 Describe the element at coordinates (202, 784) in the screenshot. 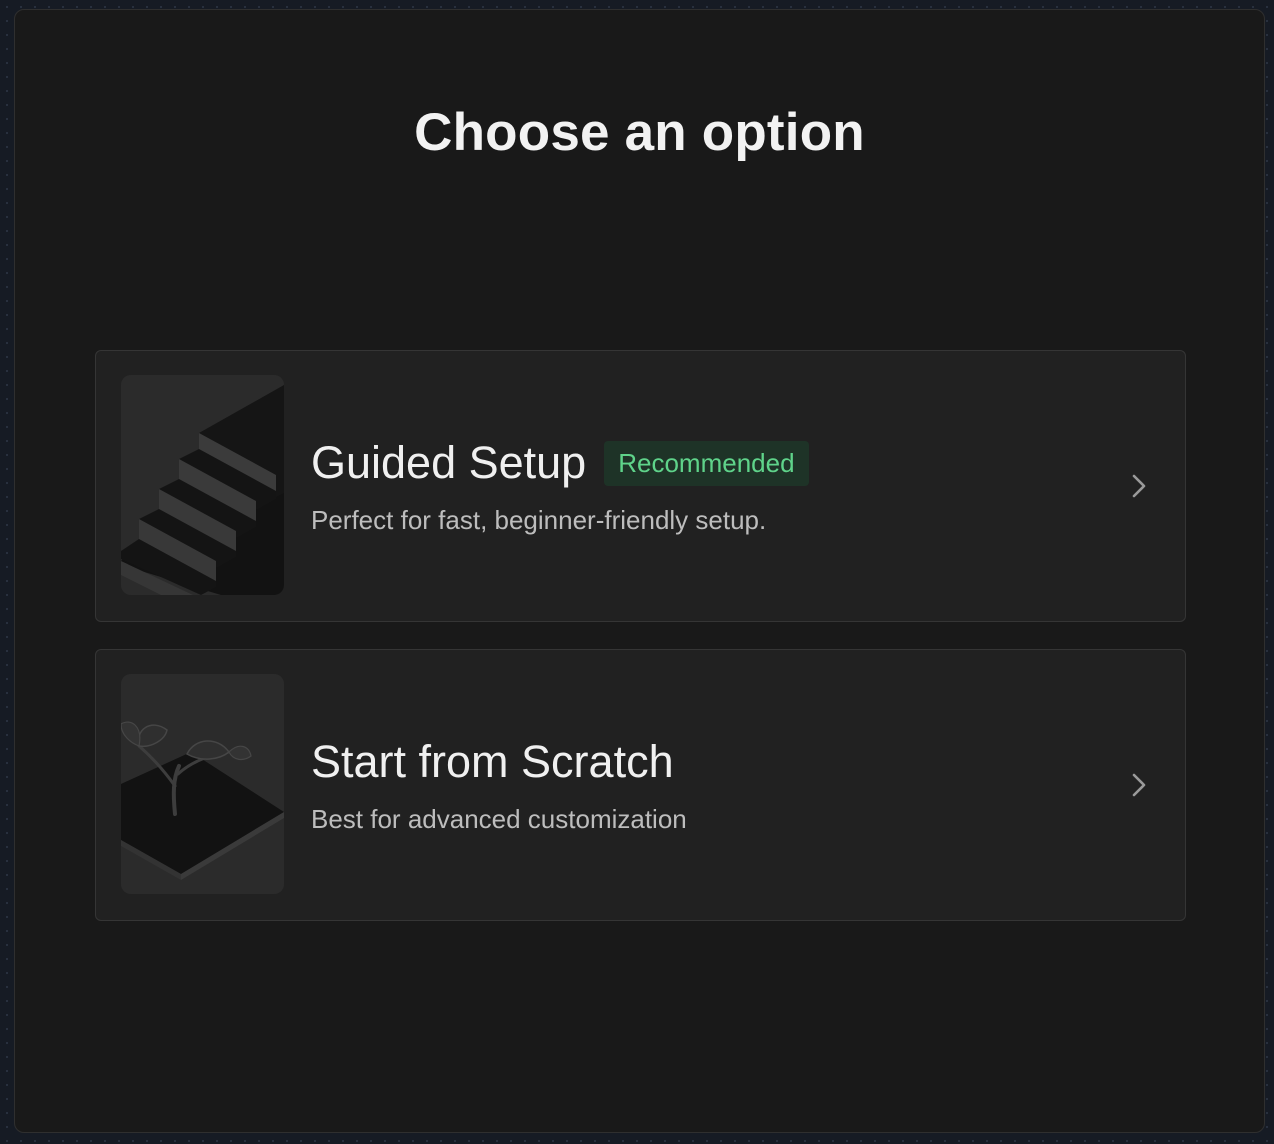

I see `sprout-illustration` at that location.